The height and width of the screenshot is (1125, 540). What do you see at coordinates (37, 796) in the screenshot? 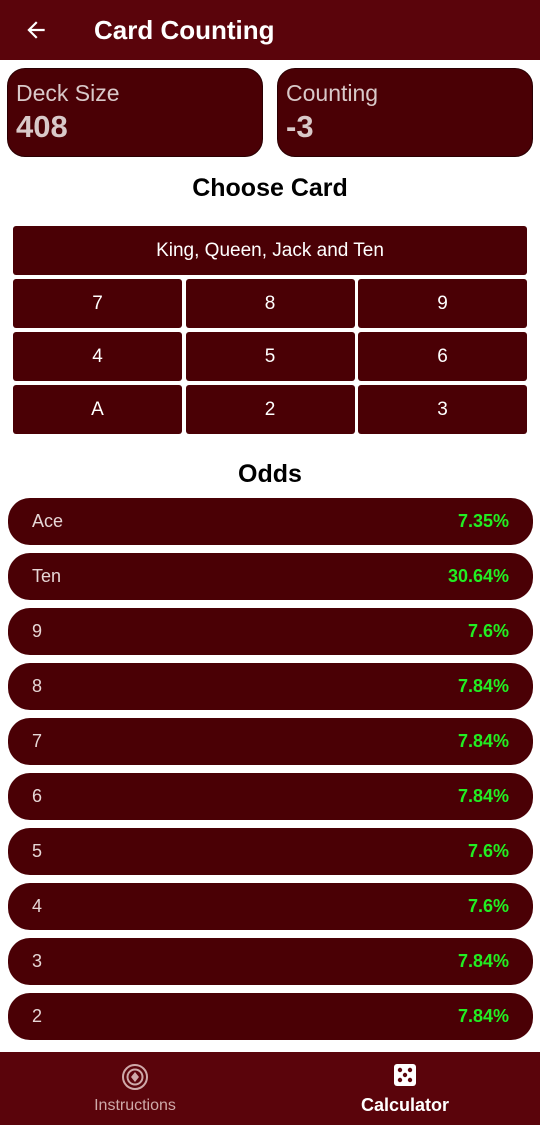
I see `odds-label: 6` at bounding box center [37, 796].